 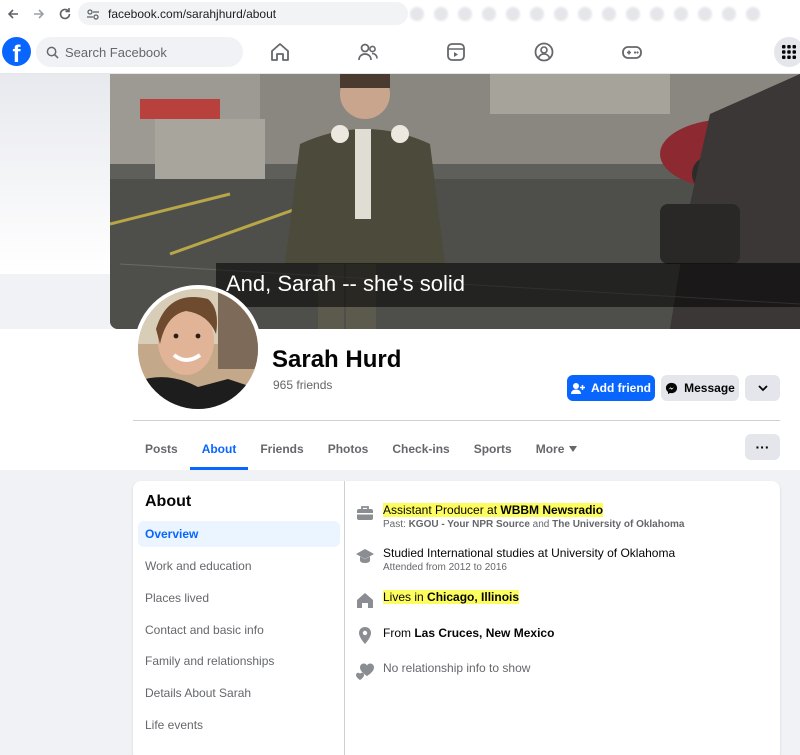 I want to click on overview-lives-in: Lives in Chicago, Illinois, so click(x=437, y=600).